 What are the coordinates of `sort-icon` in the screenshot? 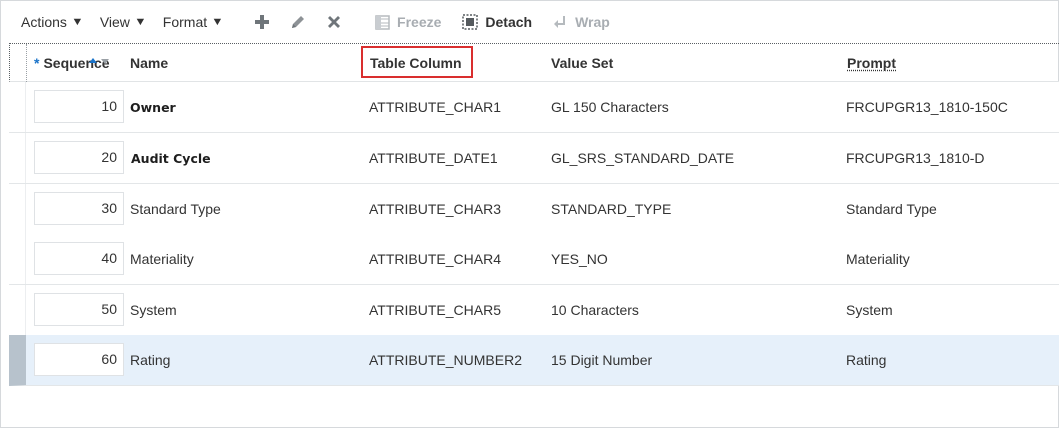 It's located at (99, 64).